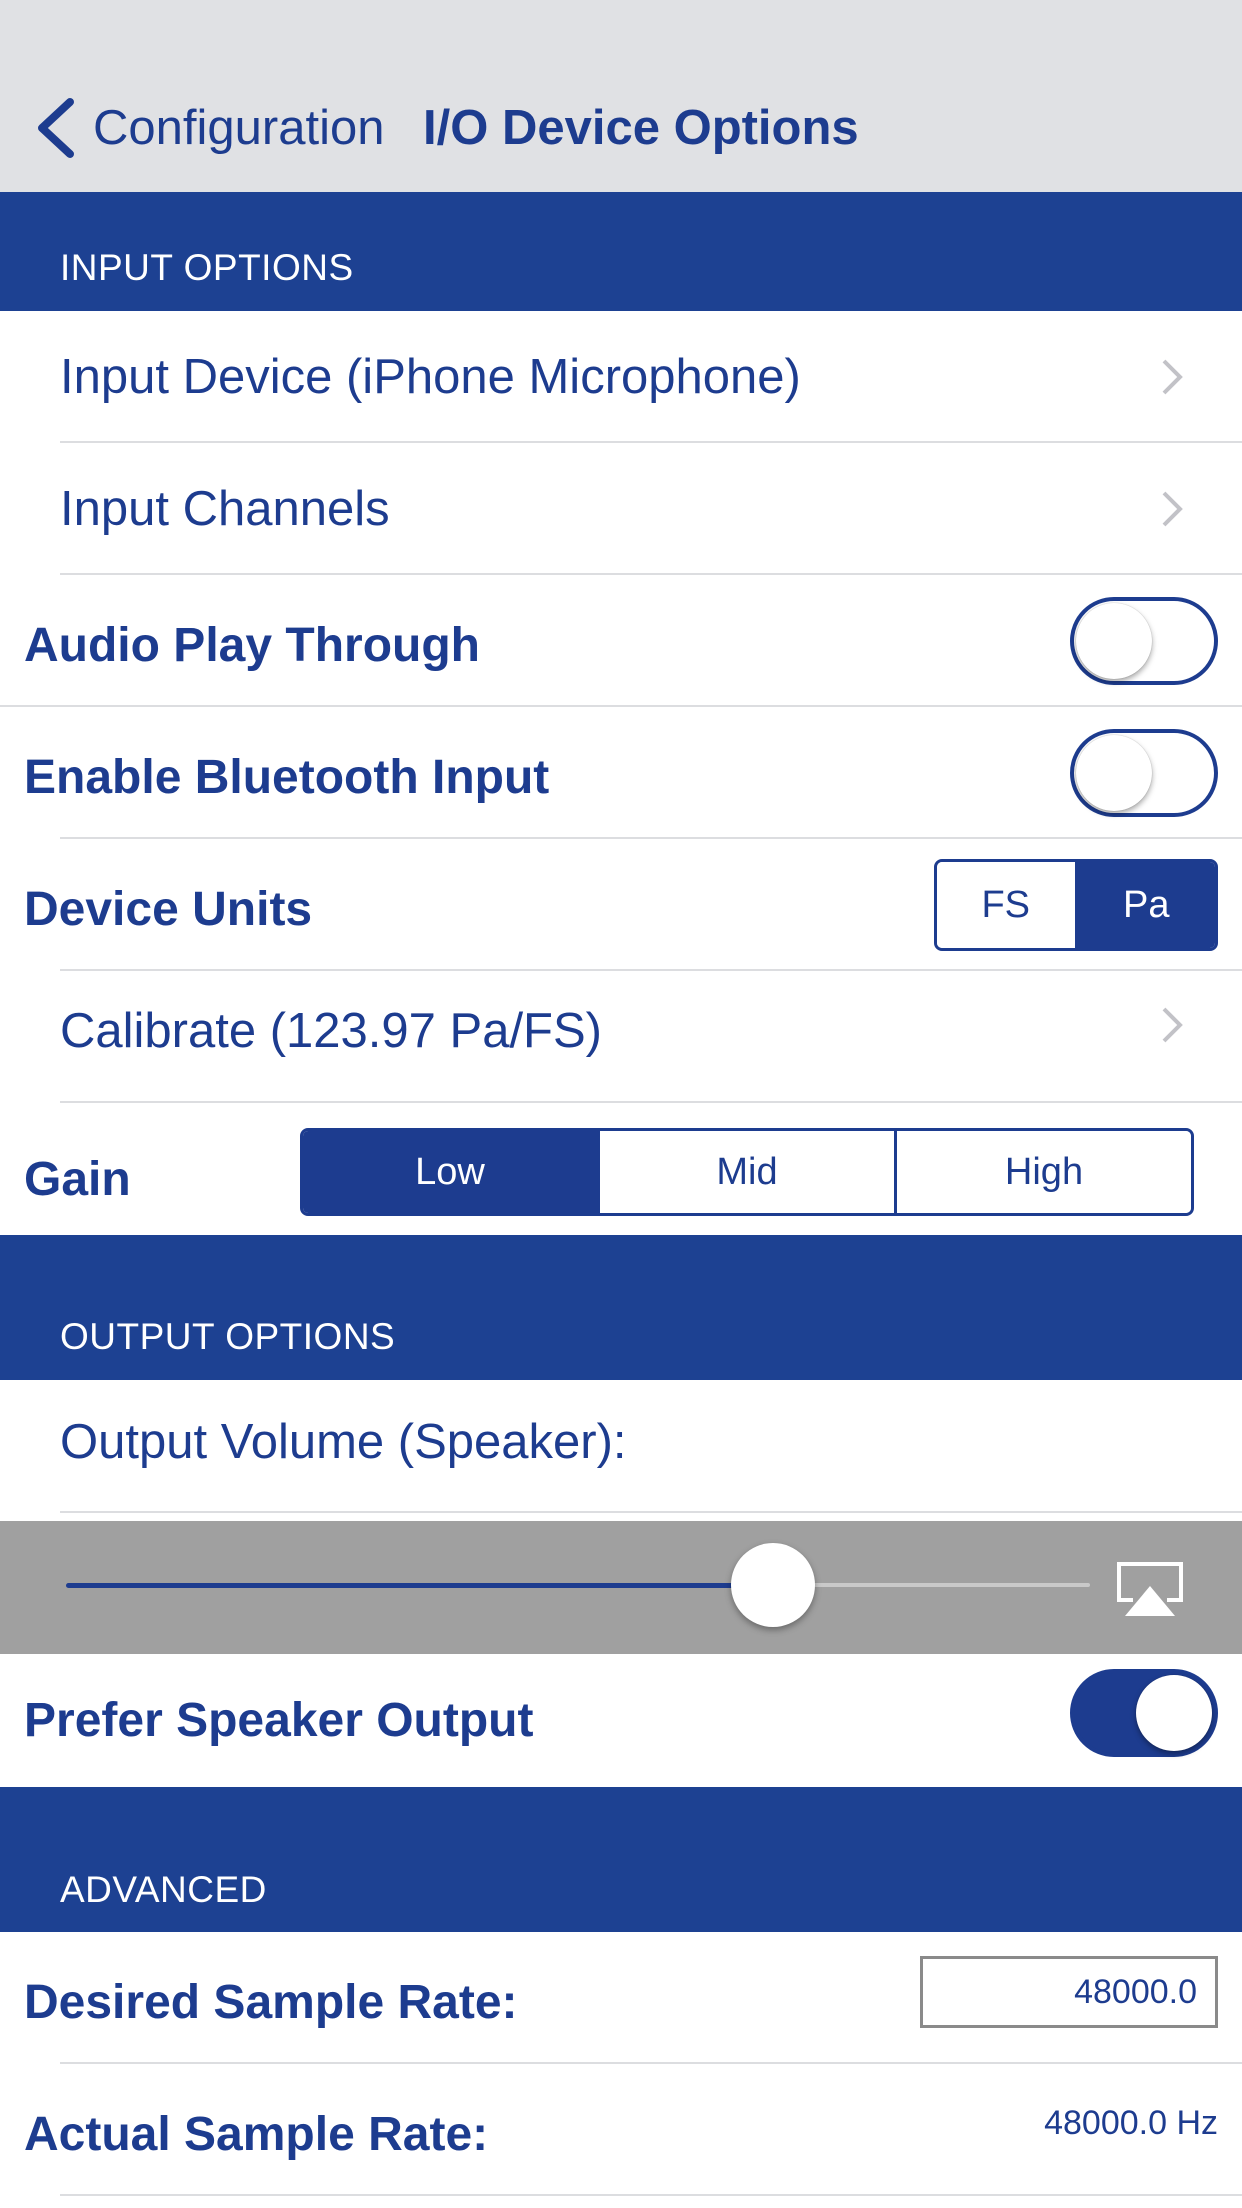 The width and height of the screenshot is (1242, 2208). Describe the element at coordinates (163, 1889) in the screenshot. I see `section-label: ADVANCED` at that location.